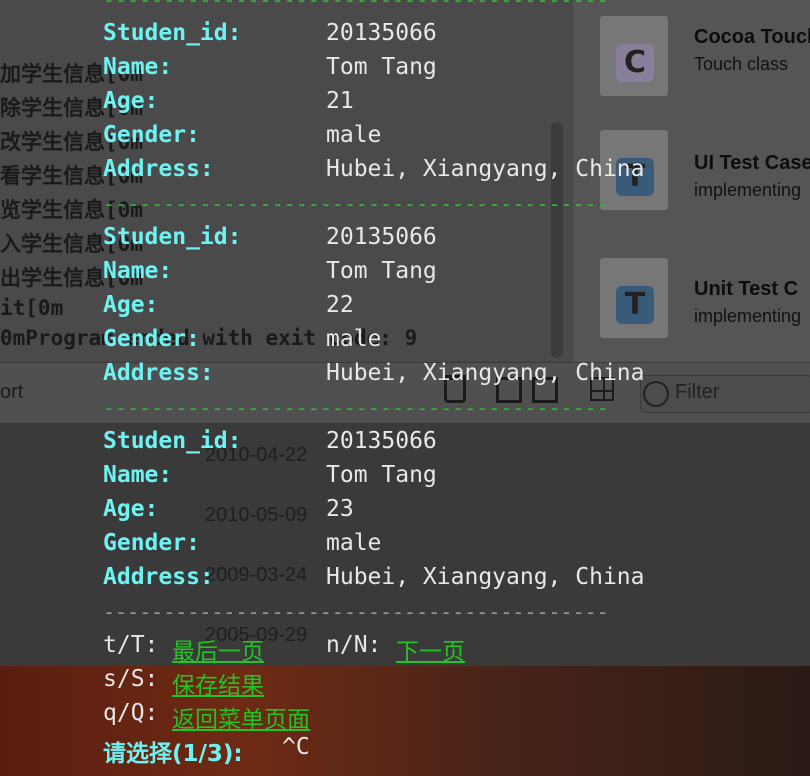  I want to click on value-age: 21, so click(340, 101).